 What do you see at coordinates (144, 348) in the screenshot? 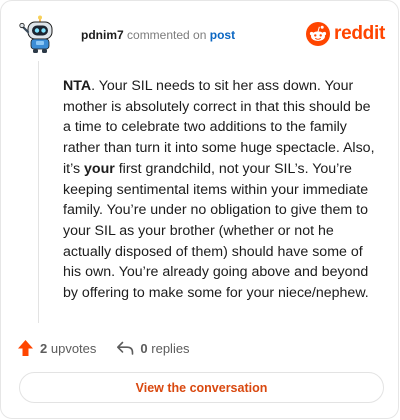
I see `reply-count: 0` at bounding box center [144, 348].